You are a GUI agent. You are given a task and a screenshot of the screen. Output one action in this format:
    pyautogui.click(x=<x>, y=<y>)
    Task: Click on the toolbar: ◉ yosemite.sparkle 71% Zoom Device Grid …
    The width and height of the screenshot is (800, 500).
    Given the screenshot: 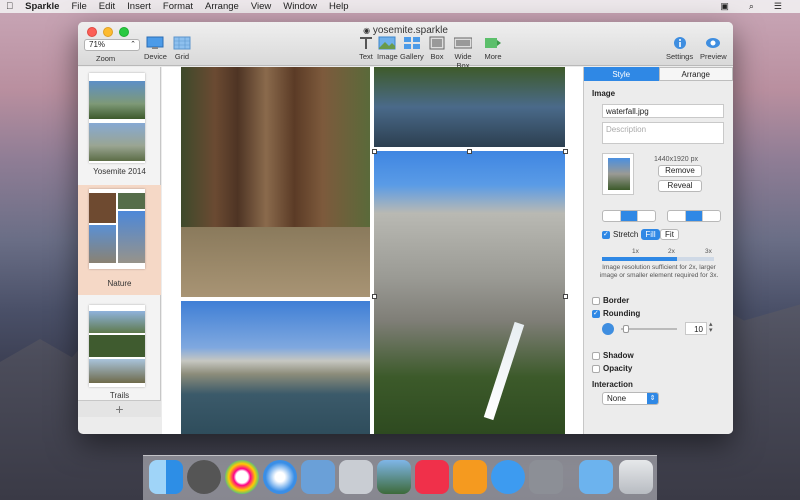 What is the action you would take?
    pyautogui.click(x=405, y=46)
    